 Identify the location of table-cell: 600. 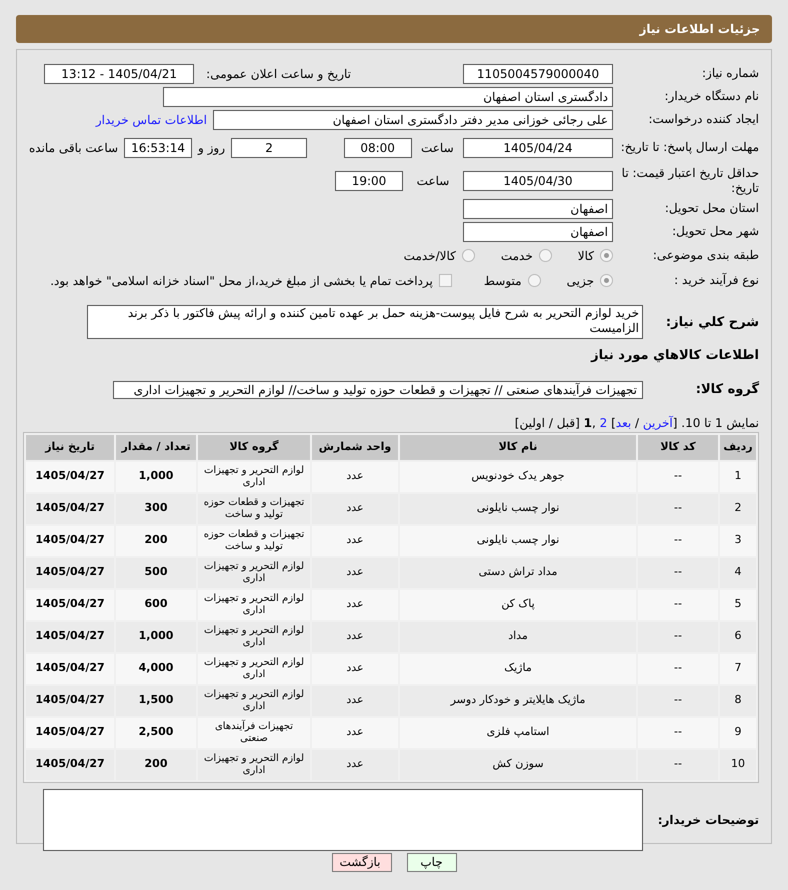
(156, 605).